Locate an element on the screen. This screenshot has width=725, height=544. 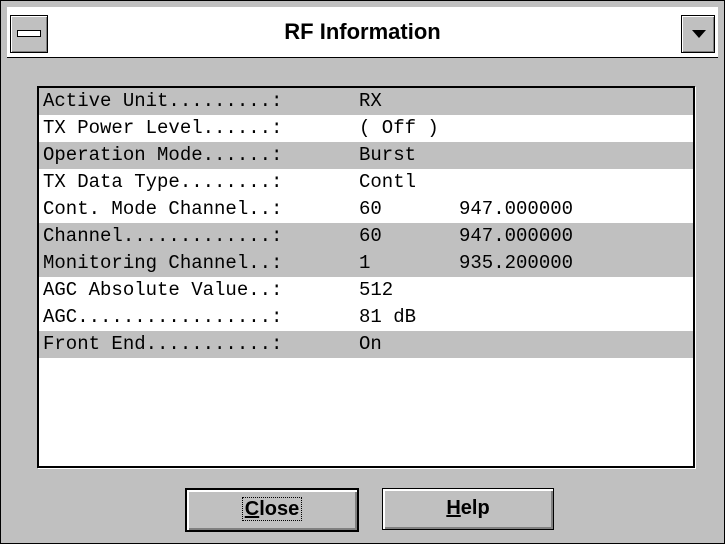
item-label: Channel.............: is located at coordinates (163, 236).